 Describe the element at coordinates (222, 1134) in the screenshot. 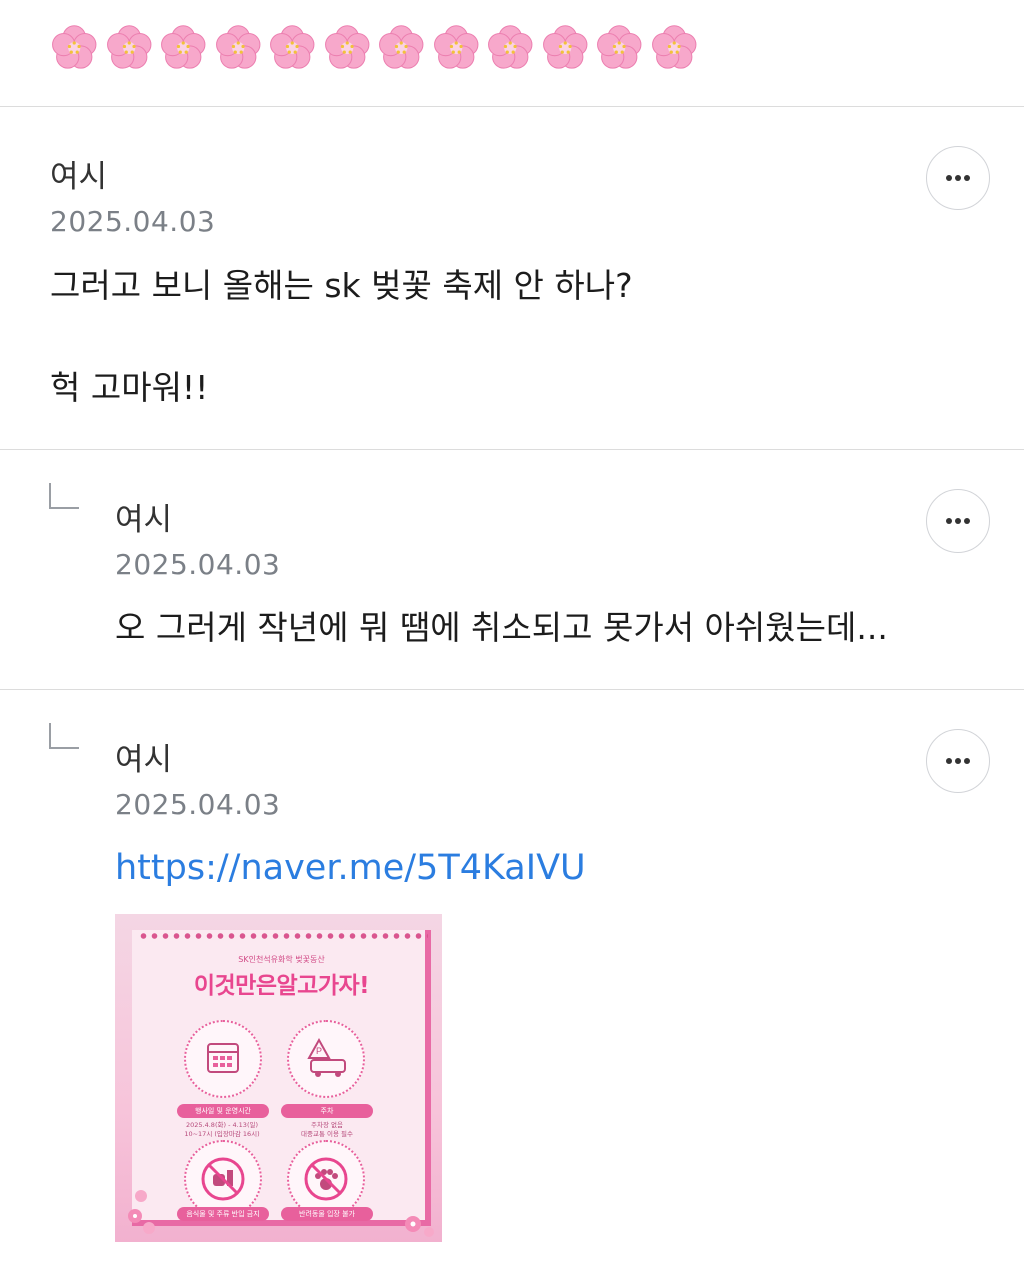

I see `poster-detail-text: 10~17시 (입장마감 16시)` at that location.